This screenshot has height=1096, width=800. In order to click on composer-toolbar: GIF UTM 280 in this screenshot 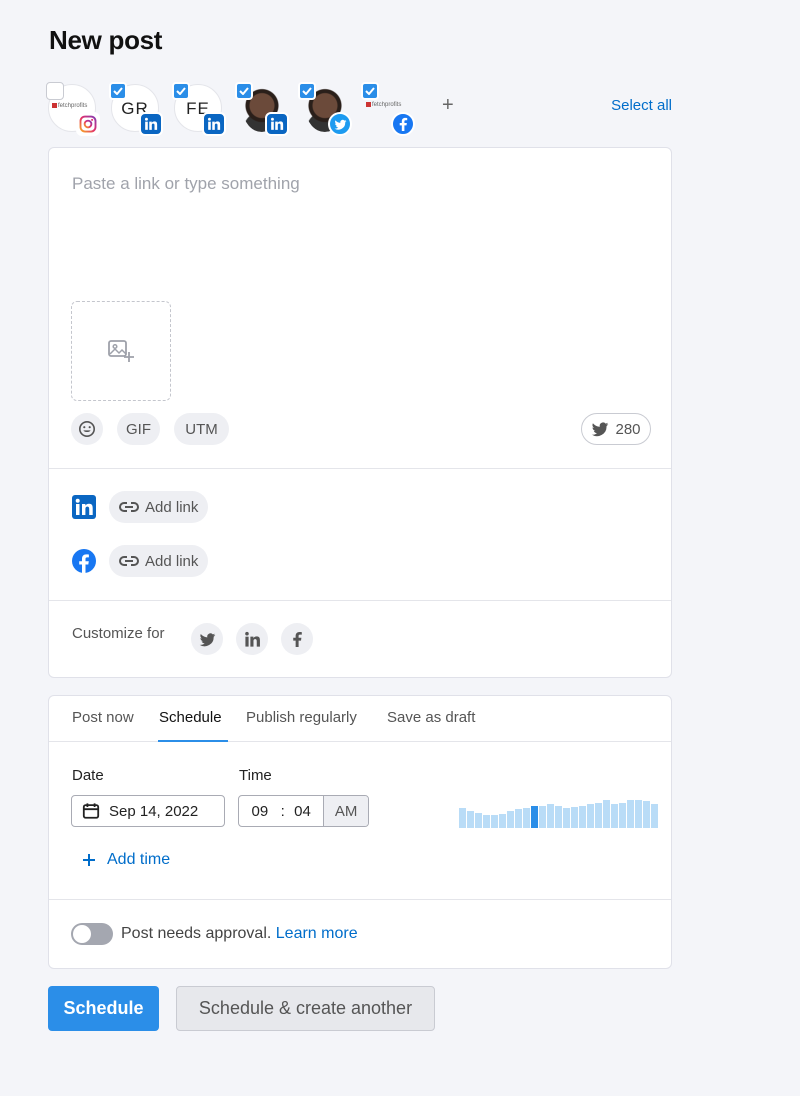, I will do `click(361, 429)`.